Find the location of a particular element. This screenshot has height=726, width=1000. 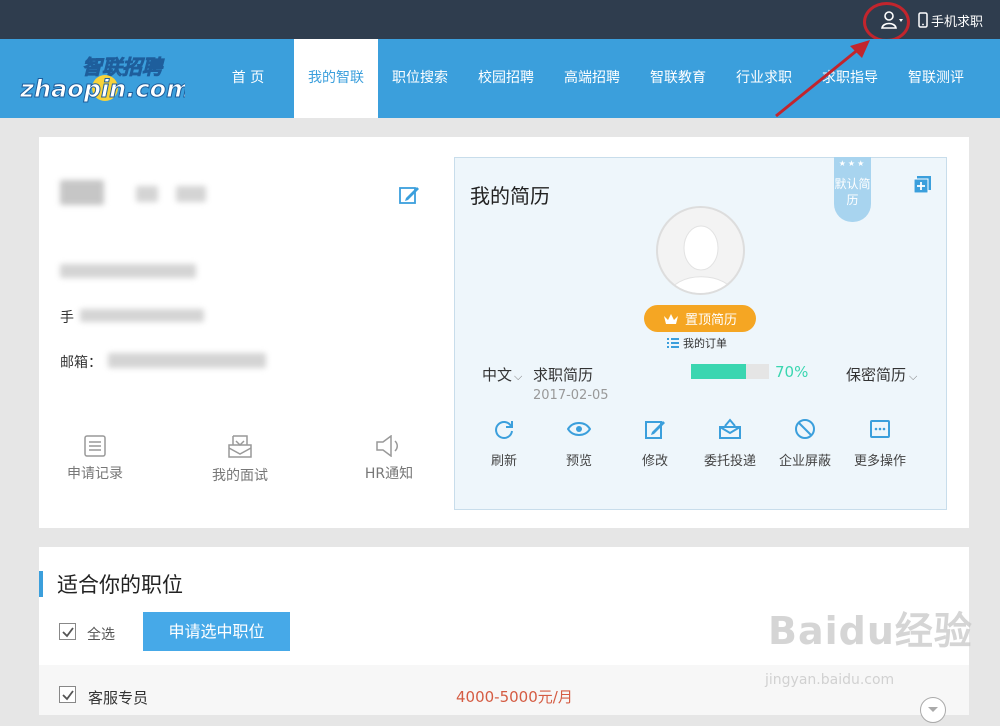

chevron-down-icon is located at coordinates (933, 709).